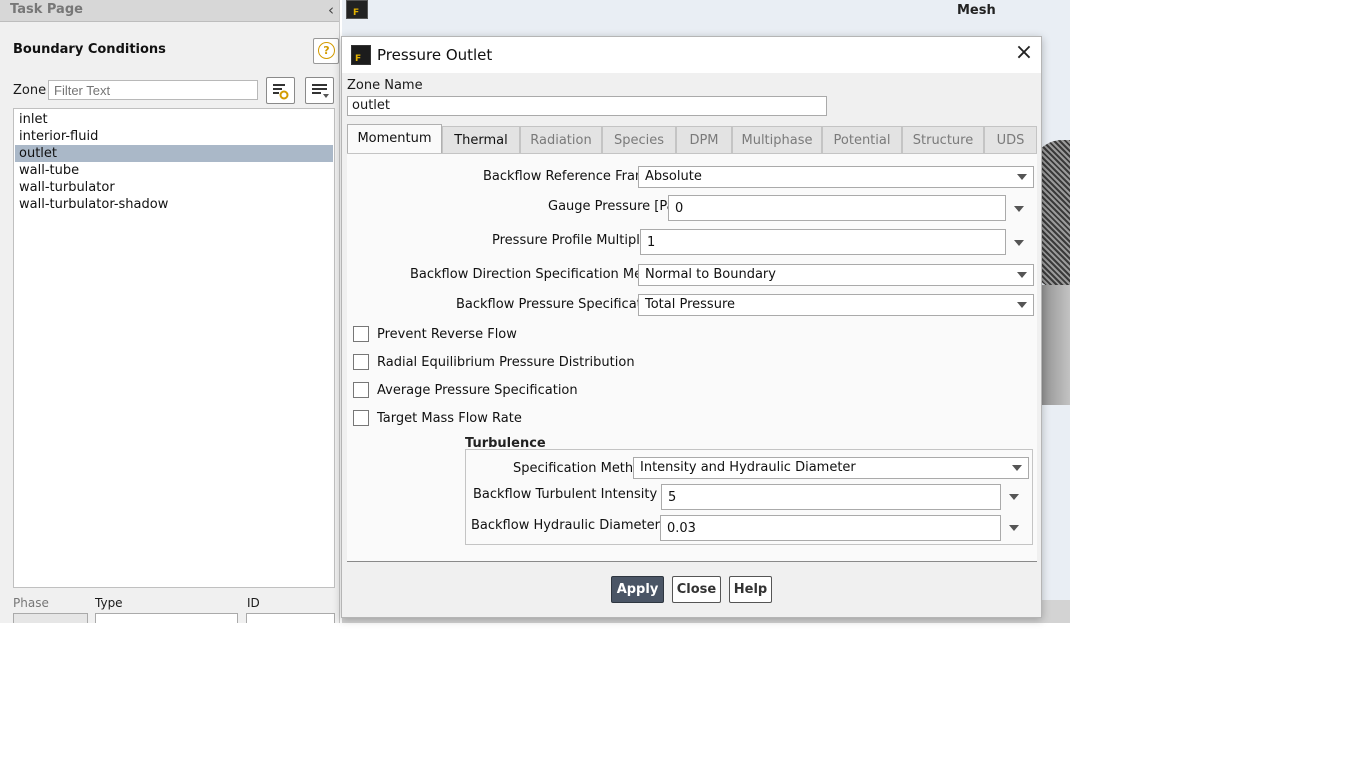 The width and height of the screenshot is (1366, 768). What do you see at coordinates (166, 618) in the screenshot?
I see `type-select` at bounding box center [166, 618].